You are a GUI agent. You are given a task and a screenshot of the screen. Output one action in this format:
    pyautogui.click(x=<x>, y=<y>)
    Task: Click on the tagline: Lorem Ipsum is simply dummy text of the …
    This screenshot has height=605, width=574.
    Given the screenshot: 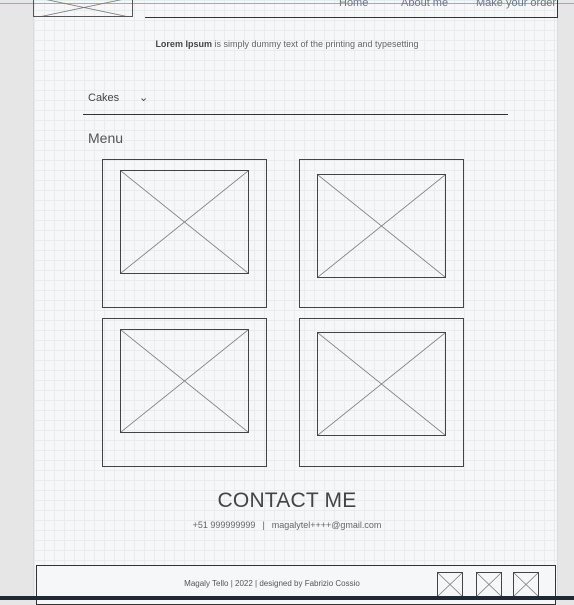 What is the action you would take?
    pyautogui.click(x=287, y=44)
    